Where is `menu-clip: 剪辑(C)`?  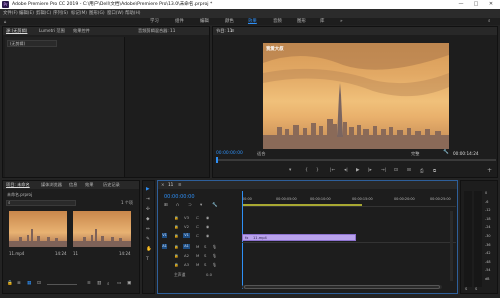
menu-clip: 剪辑(C) is located at coordinates (43, 13).